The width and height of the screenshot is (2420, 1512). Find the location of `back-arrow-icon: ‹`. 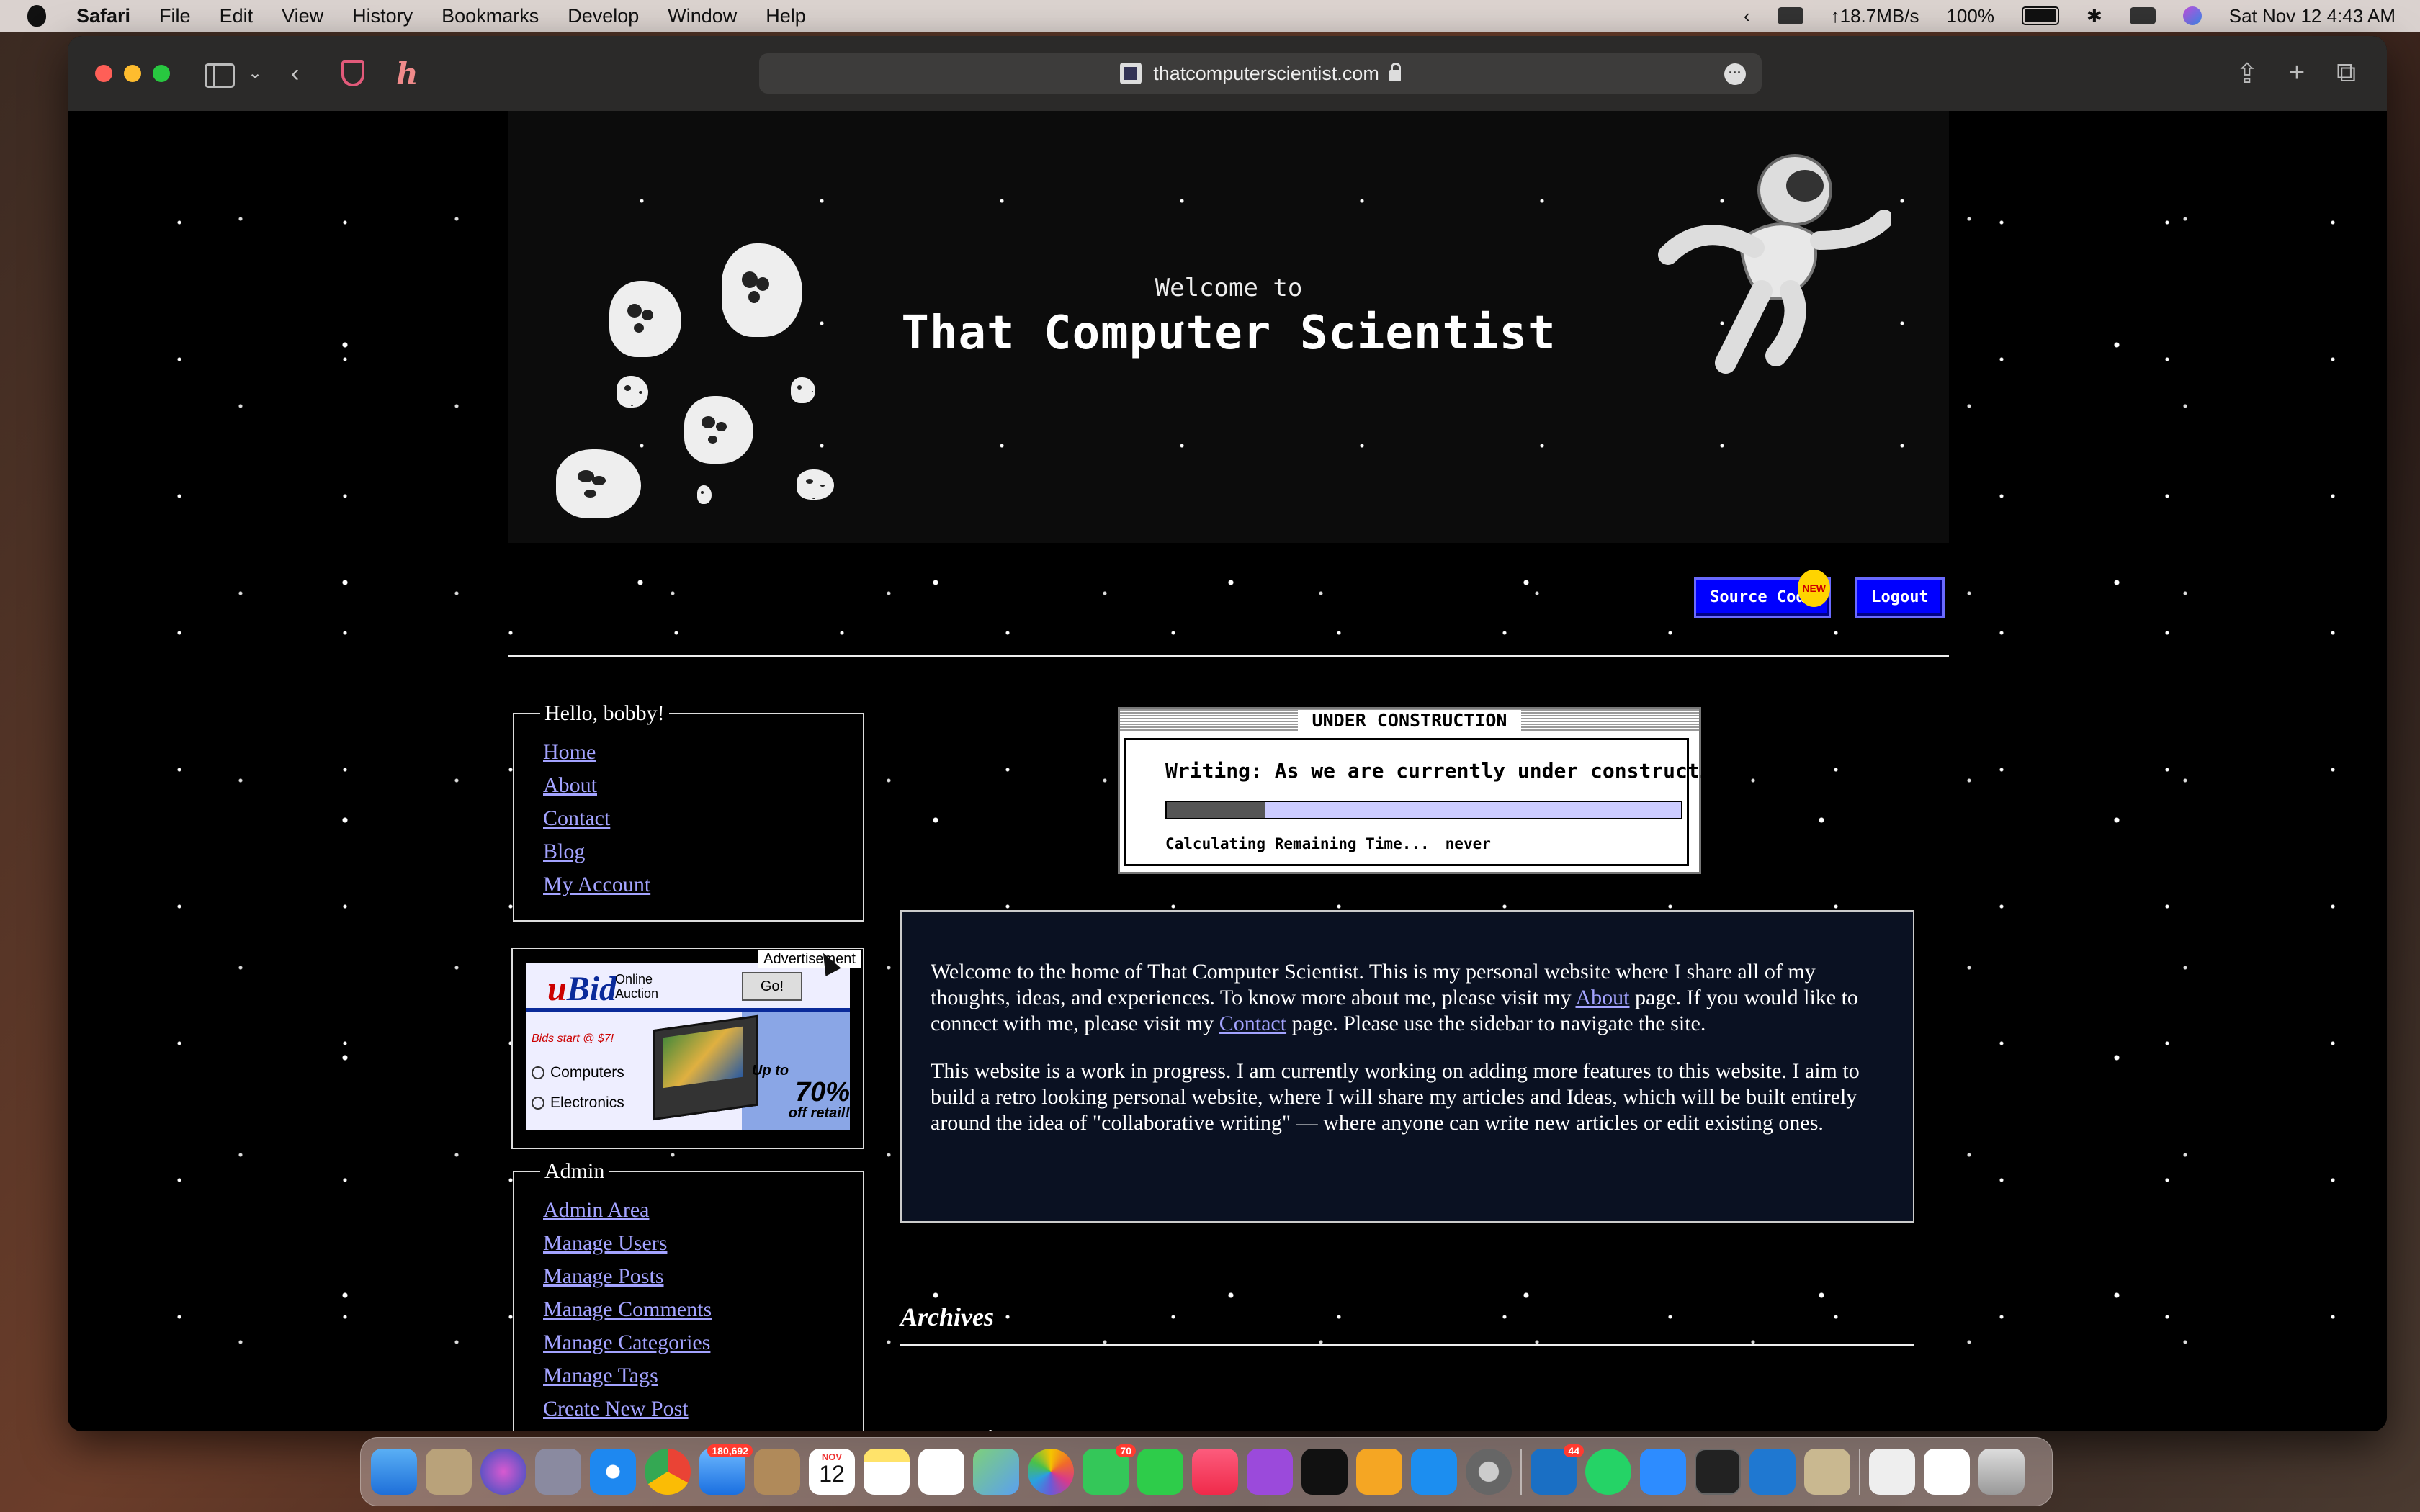

back-arrow-icon: ‹ is located at coordinates (295, 73).